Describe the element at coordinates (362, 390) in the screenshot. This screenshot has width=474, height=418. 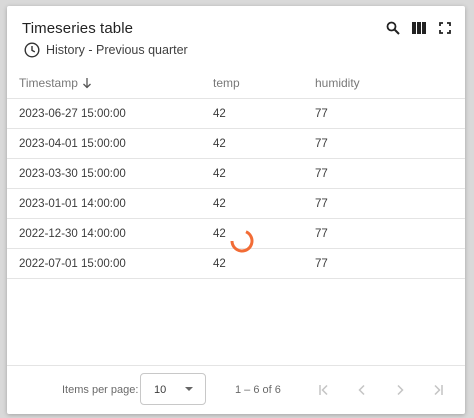
I see `previous-page-icon` at that location.